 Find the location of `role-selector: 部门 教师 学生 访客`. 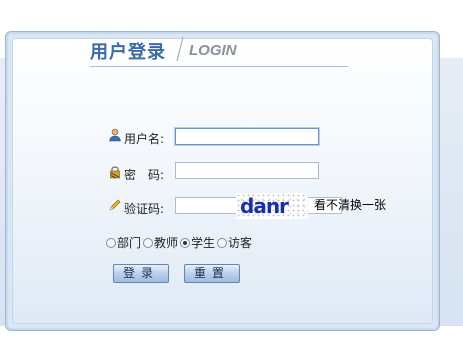

role-selector: 部门 教师 学生 访客 is located at coordinates (180, 242).